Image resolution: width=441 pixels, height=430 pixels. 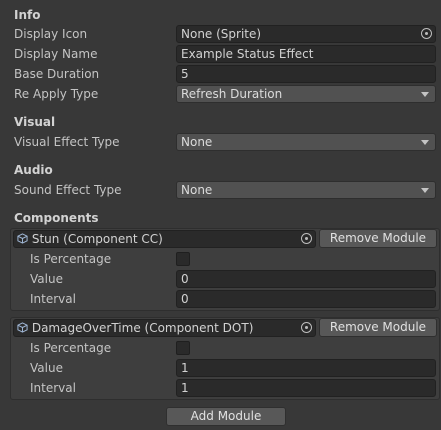 What do you see at coordinates (197, 142) in the screenshot?
I see `visual-effect-type-value: None` at bounding box center [197, 142].